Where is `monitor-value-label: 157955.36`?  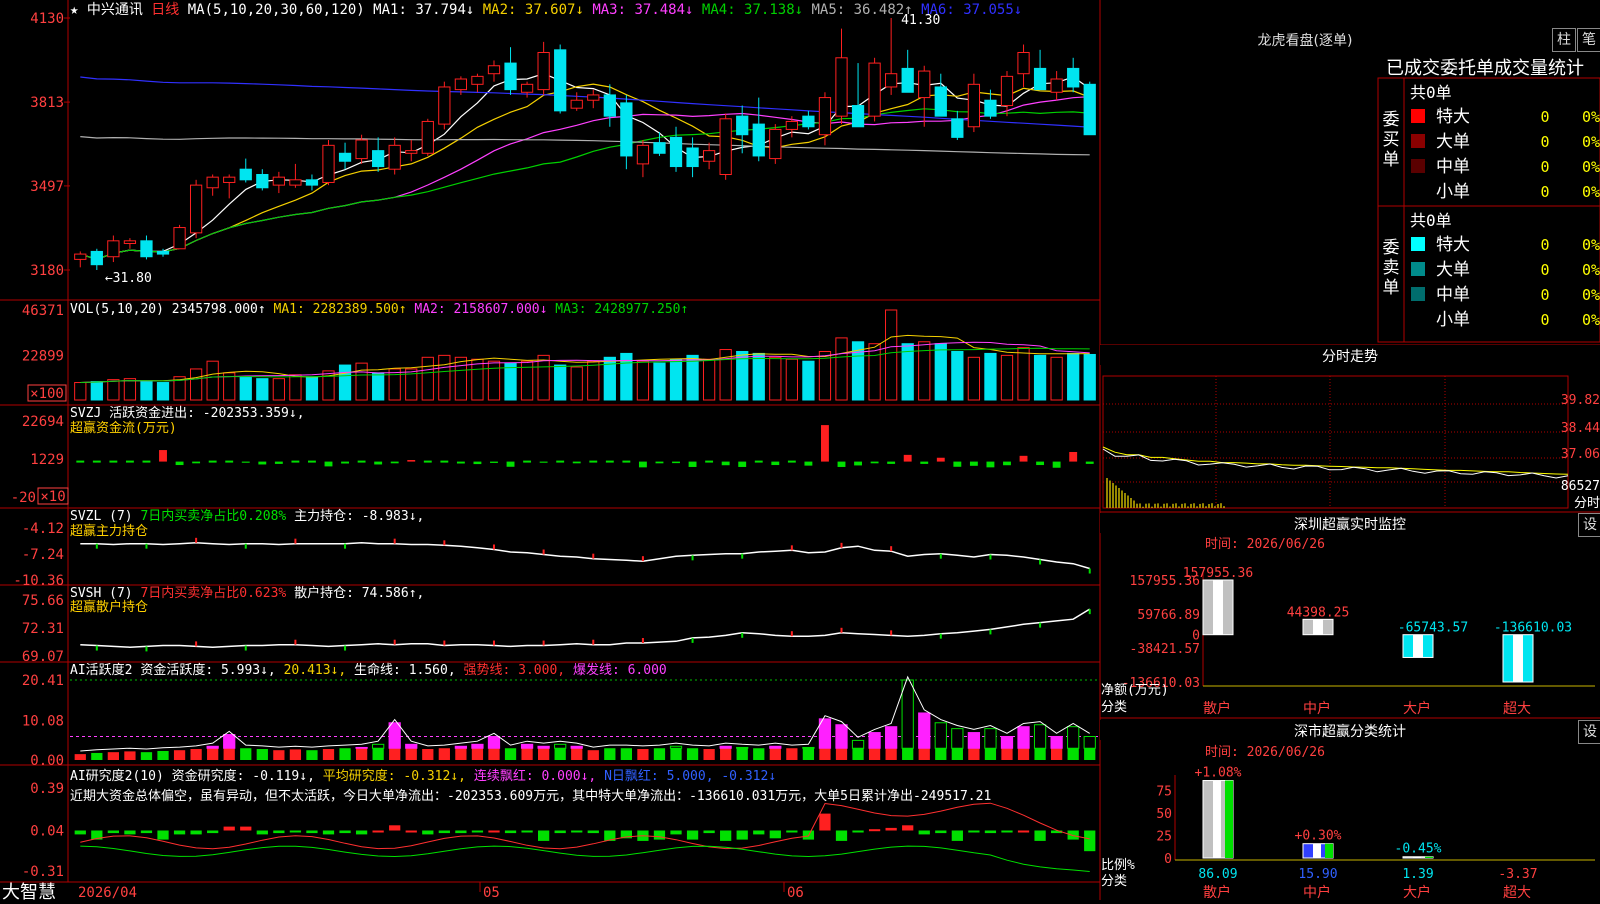 monitor-value-label: 157955.36 is located at coordinates (1218, 573).